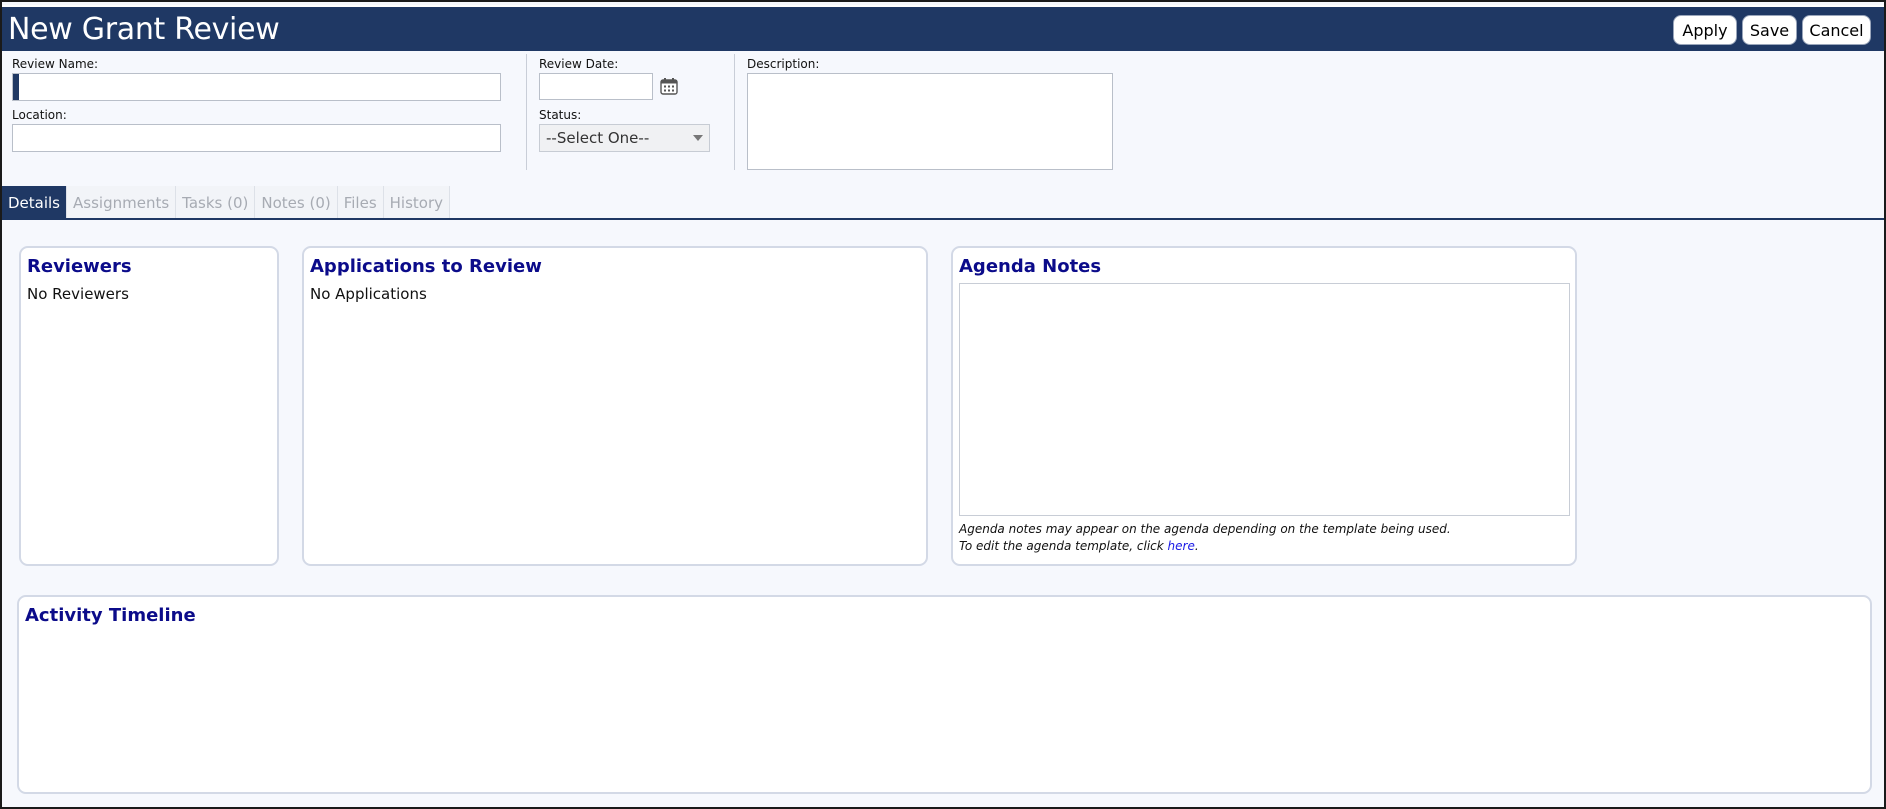 The width and height of the screenshot is (1886, 809). Describe the element at coordinates (79, 266) in the screenshot. I see `reviewers-title: Reviewers` at that location.